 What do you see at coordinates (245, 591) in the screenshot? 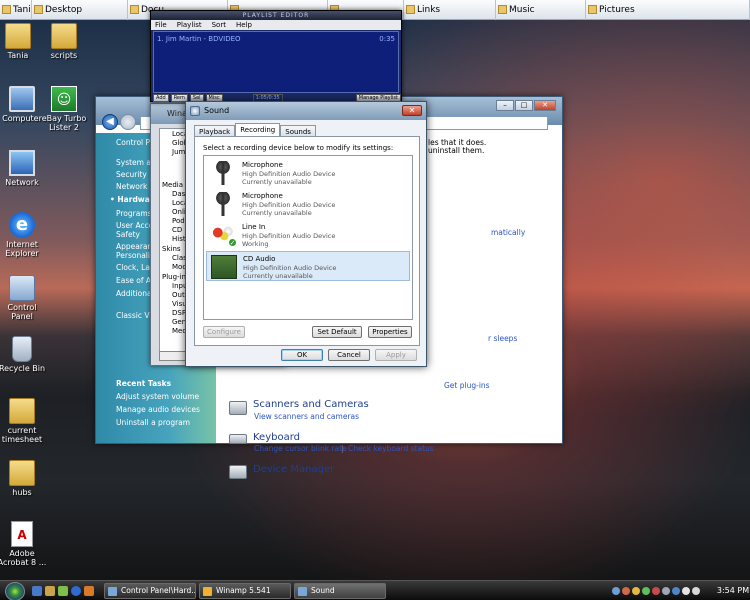
I see `taskbar-item-winamp: Winamp 5.541` at bounding box center [245, 591].